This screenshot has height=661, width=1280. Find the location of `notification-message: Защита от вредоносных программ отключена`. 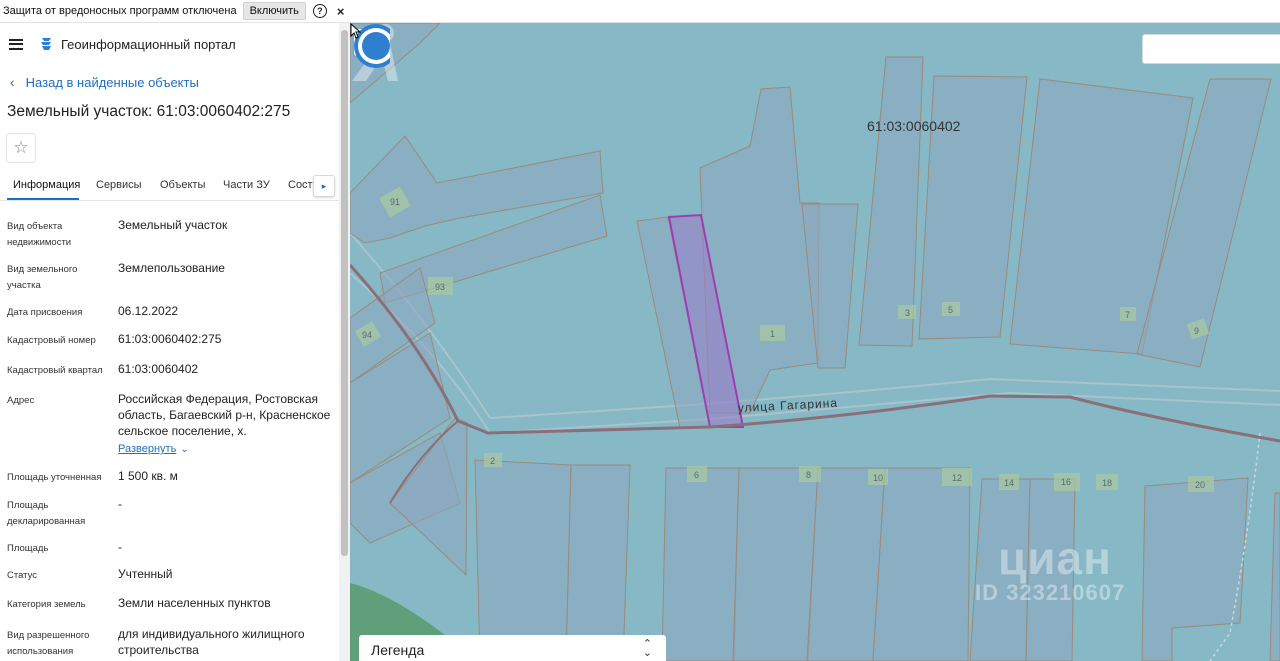

notification-message: Защита от вредоносных программ отключена is located at coordinates (120, 11).